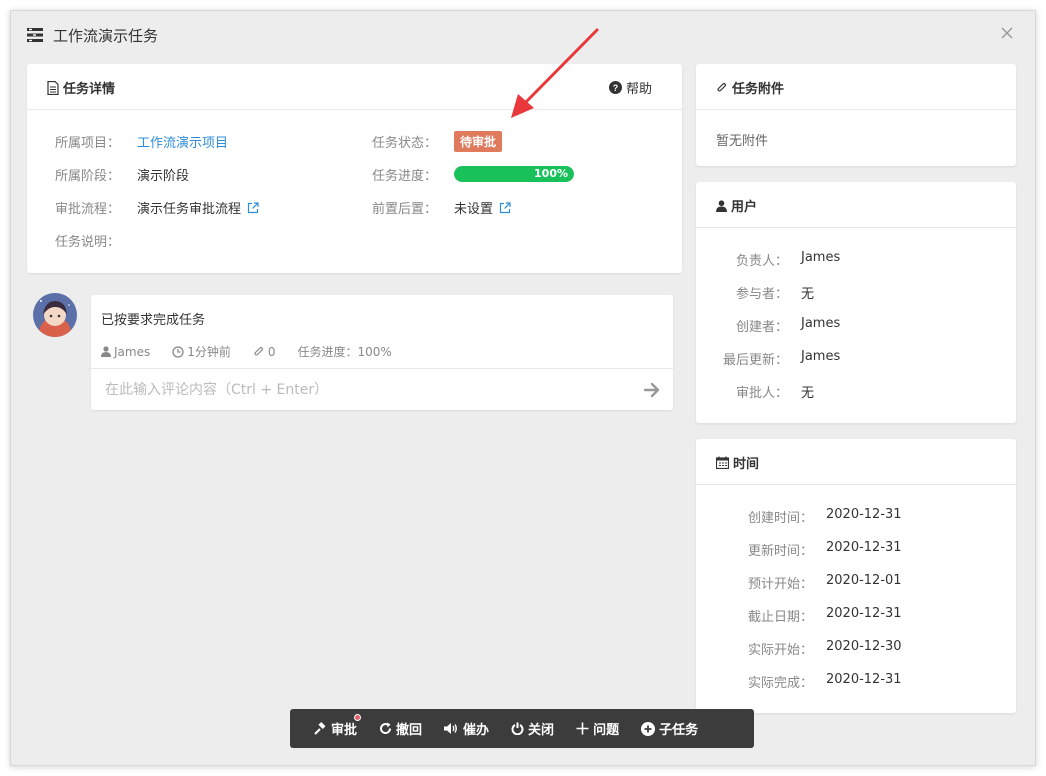 Image resolution: width=1046 pixels, height=776 pixels. I want to click on close-icon, so click(1007, 33).